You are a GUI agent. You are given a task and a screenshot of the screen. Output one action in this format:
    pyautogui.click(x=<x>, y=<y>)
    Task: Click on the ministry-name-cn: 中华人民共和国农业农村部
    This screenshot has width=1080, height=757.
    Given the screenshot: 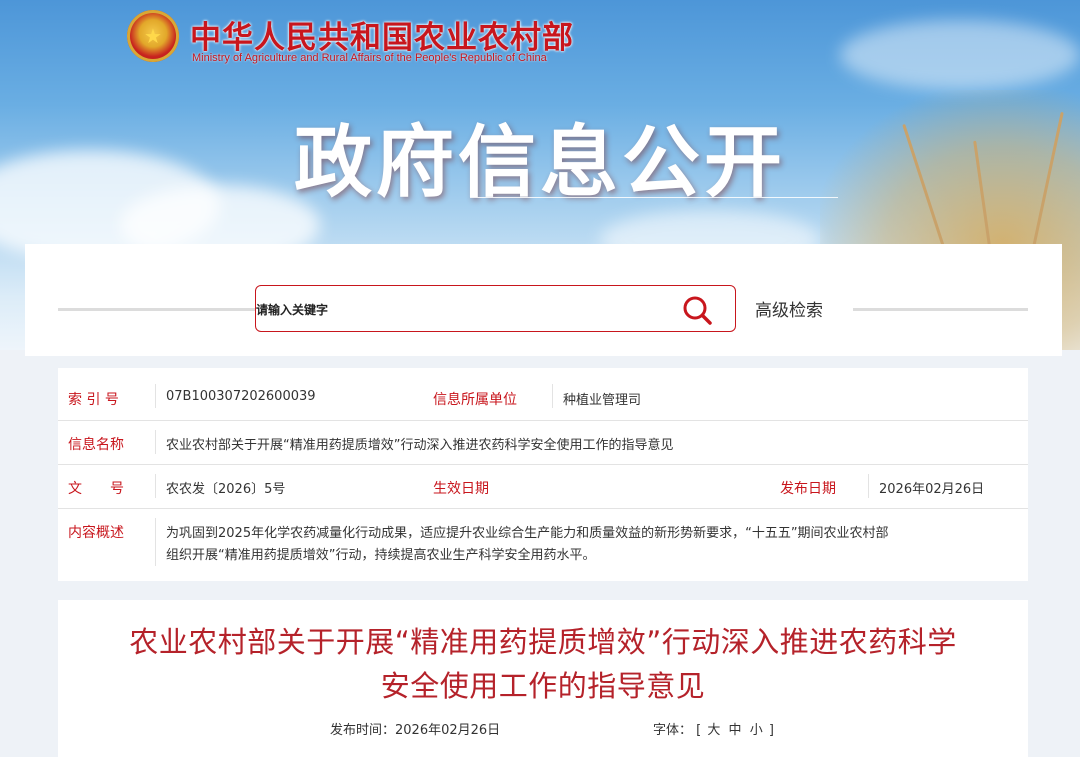 What is the action you would take?
    pyautogui.click(x=382, y=34)
    